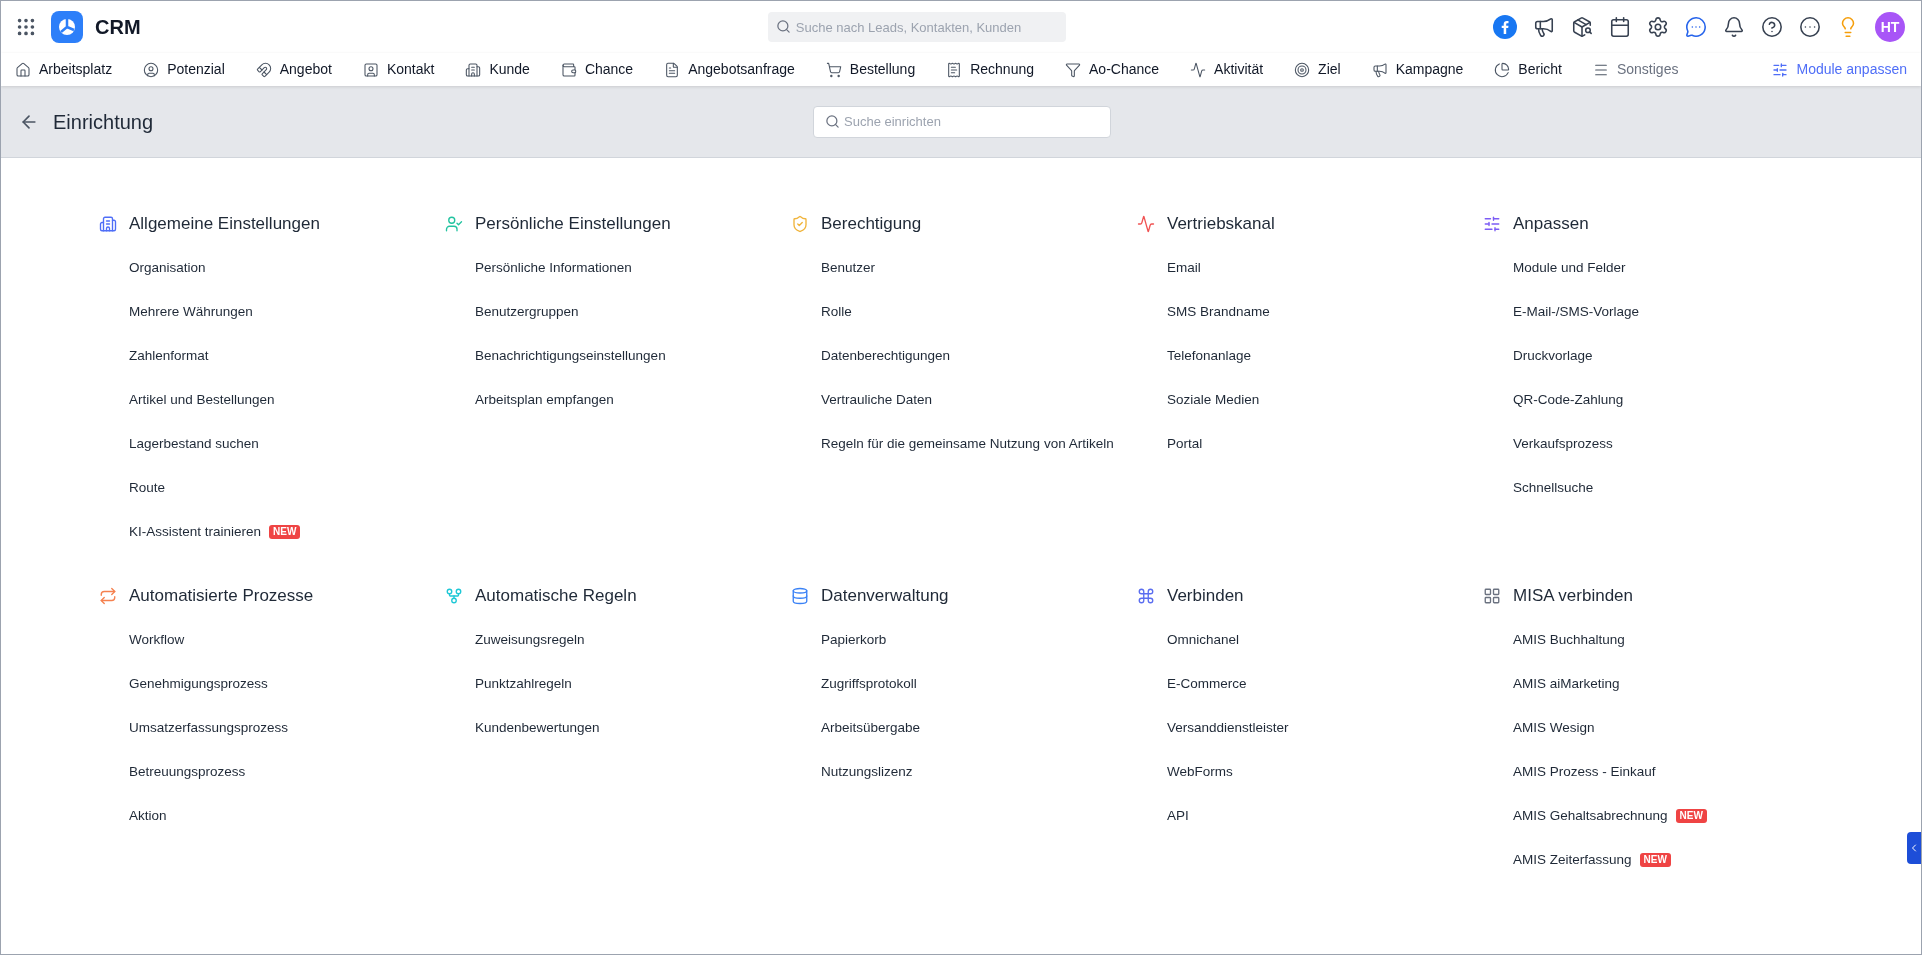 This screenshot has width=1922, height=955. Describe the element at coordinates (1178, 816) in the screenshot. I see `settings-link: API` at that location.